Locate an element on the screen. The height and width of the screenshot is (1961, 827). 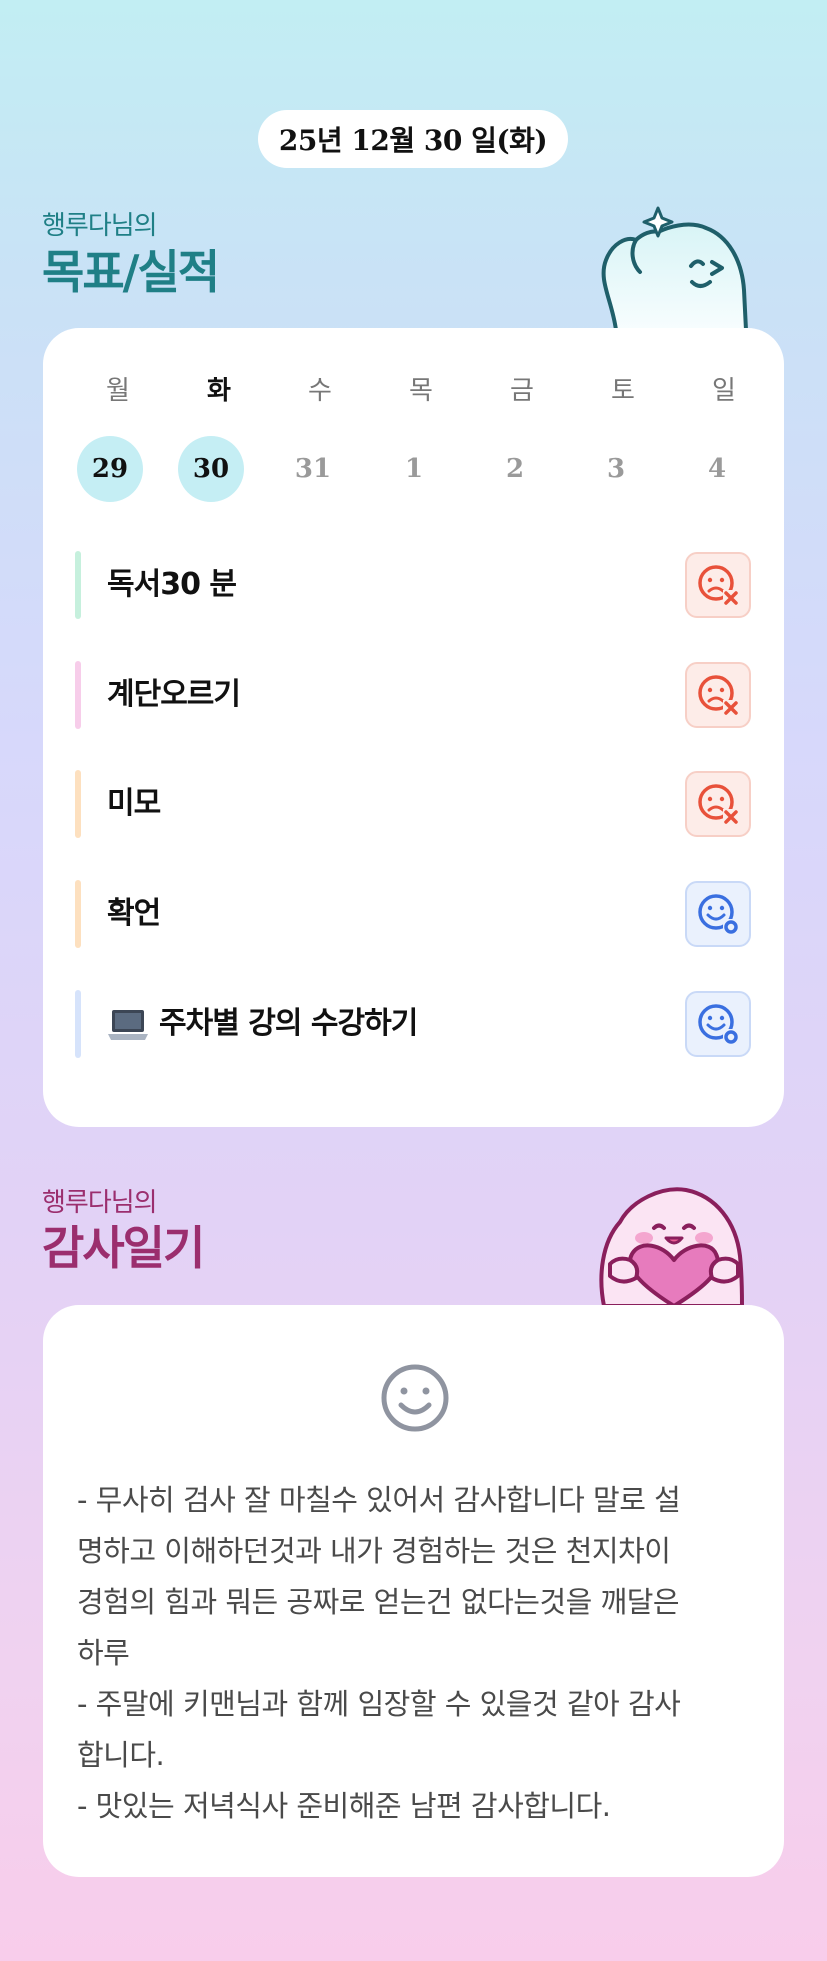
goal-row: 독서30 분 is located at coordinates (413, 585).